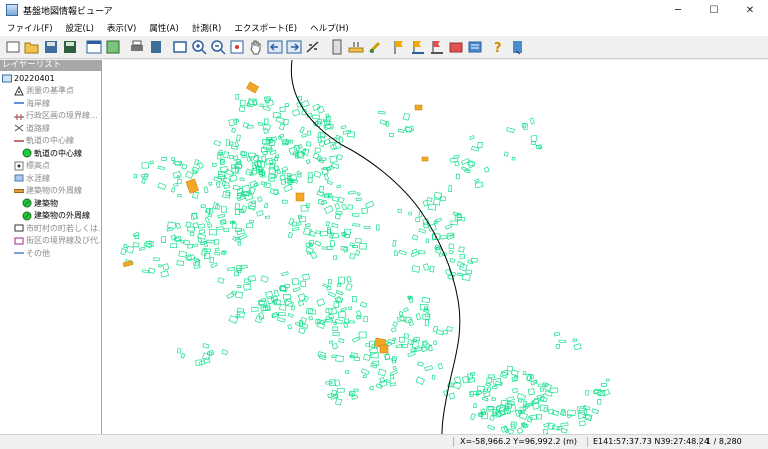 The width and height of the screenshot is (768, 449). I want to click on layer-root-label: 20220401, so click(34, 78).